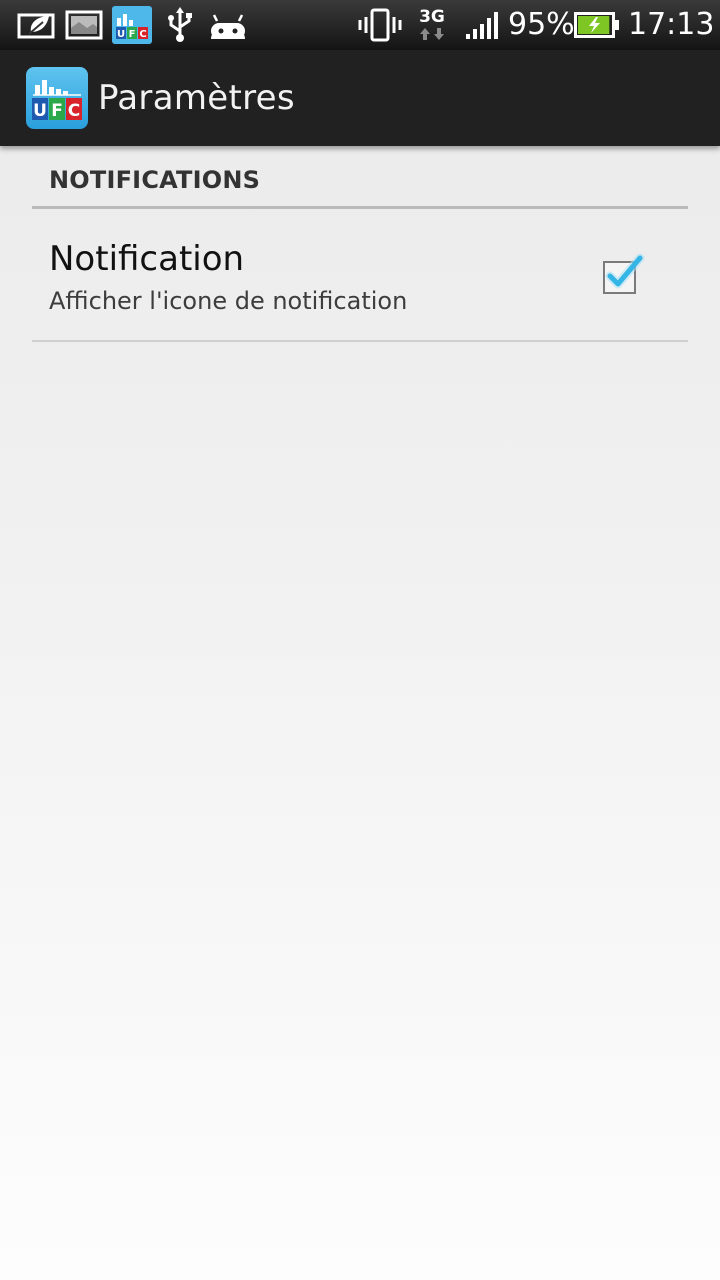  What do you see at coordinates (40, 111) in the screenshot?
I see `logo-letter-u: U` at bounding box center [40, 111].